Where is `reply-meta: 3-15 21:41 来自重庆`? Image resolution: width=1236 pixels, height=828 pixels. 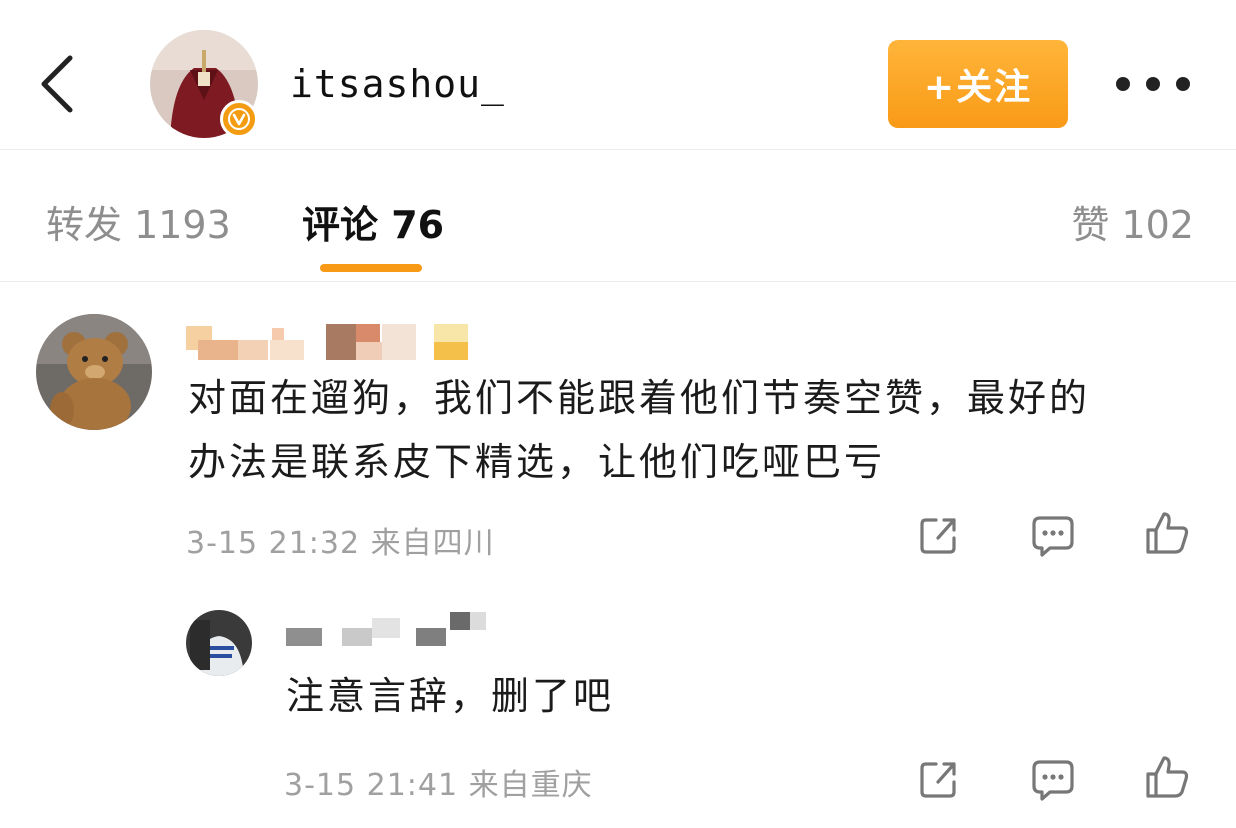 reply-meta: 3-15 21:41 来自重庆 is located at coordinates (438, 785).